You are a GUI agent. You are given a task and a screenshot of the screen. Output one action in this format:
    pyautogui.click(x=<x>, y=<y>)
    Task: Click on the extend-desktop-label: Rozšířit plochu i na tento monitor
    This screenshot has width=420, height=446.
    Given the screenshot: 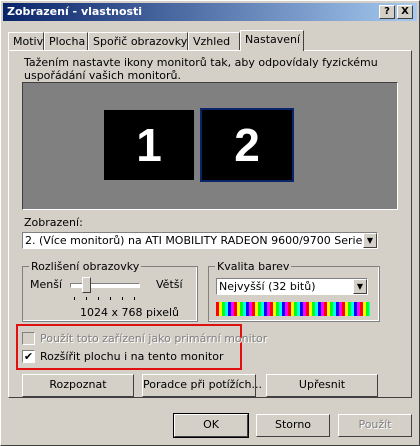 What is the action you would take?
    pyautogui.click(x=132, y=356)
    